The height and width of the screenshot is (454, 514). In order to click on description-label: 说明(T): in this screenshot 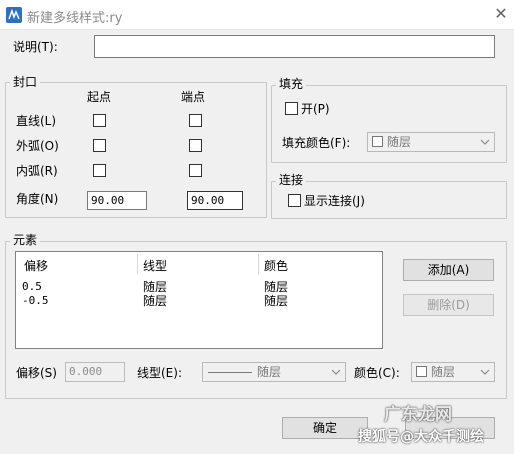, I will do `click(35, 47)`.